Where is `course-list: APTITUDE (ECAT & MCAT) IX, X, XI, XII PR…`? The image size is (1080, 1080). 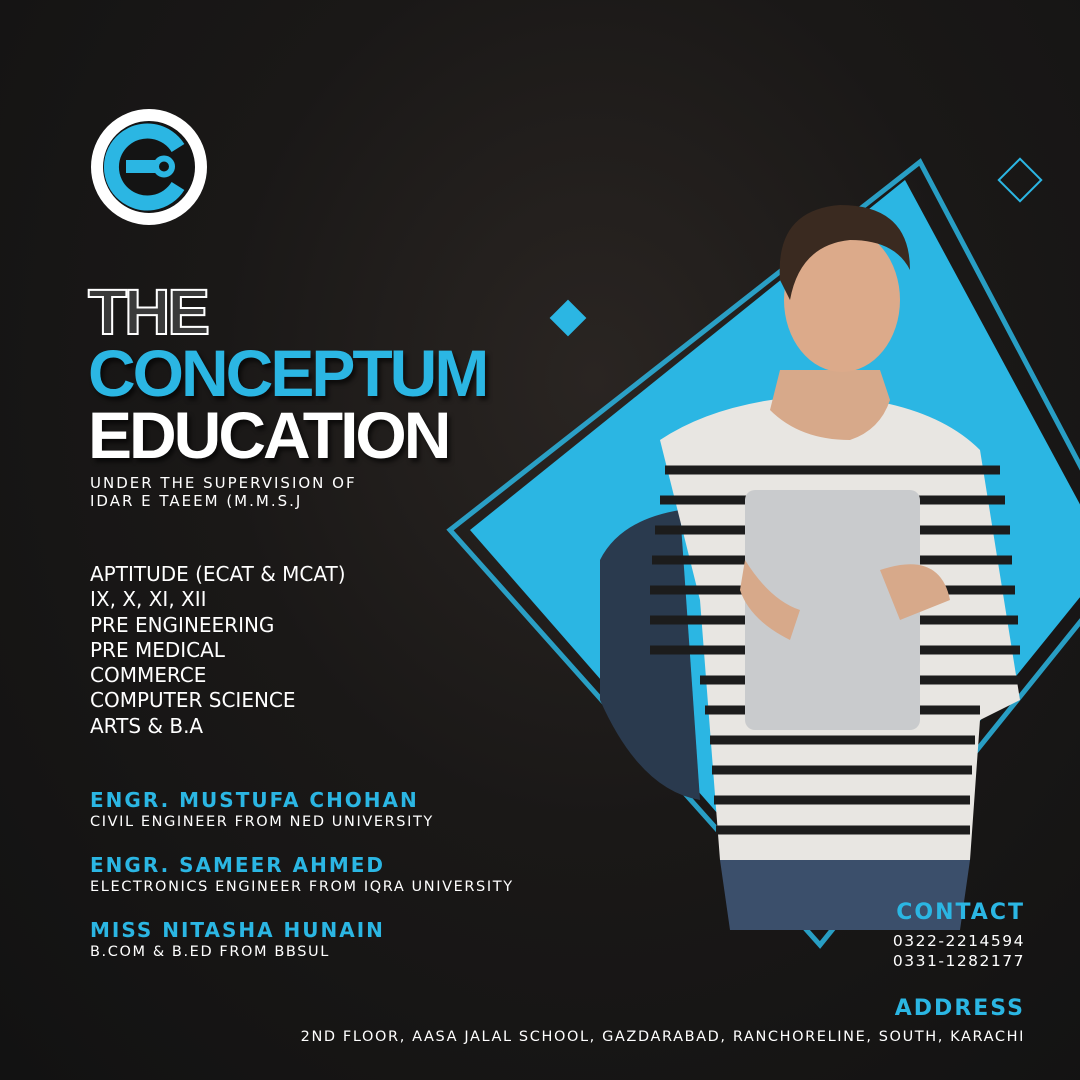 course-list: APTITUDE (ECAT & MCAT) IX, X, XI, XII PR… is located at coordinates (218, 650).